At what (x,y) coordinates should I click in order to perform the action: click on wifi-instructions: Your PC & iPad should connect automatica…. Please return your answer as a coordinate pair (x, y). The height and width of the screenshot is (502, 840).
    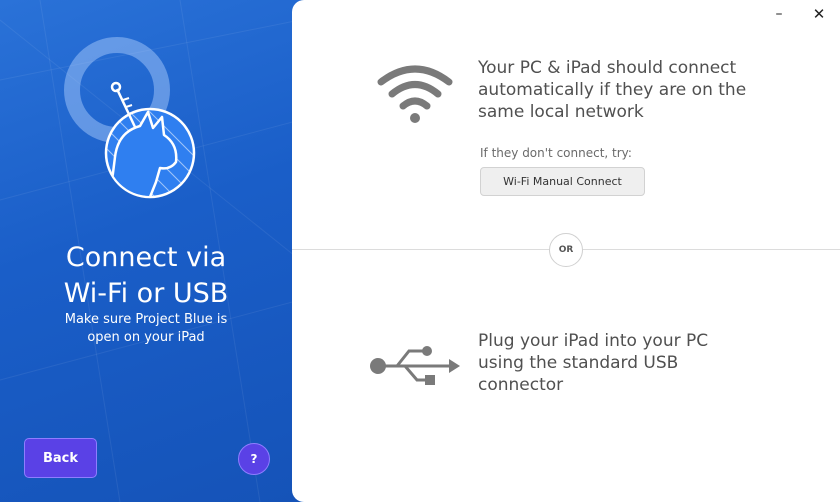
    Looking at the image, I should click on (643, 90).